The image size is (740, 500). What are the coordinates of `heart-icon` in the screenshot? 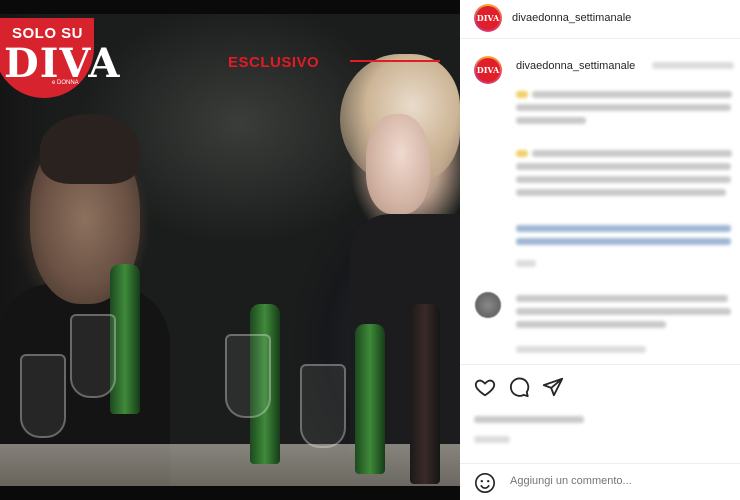 It's located at (485, 387).